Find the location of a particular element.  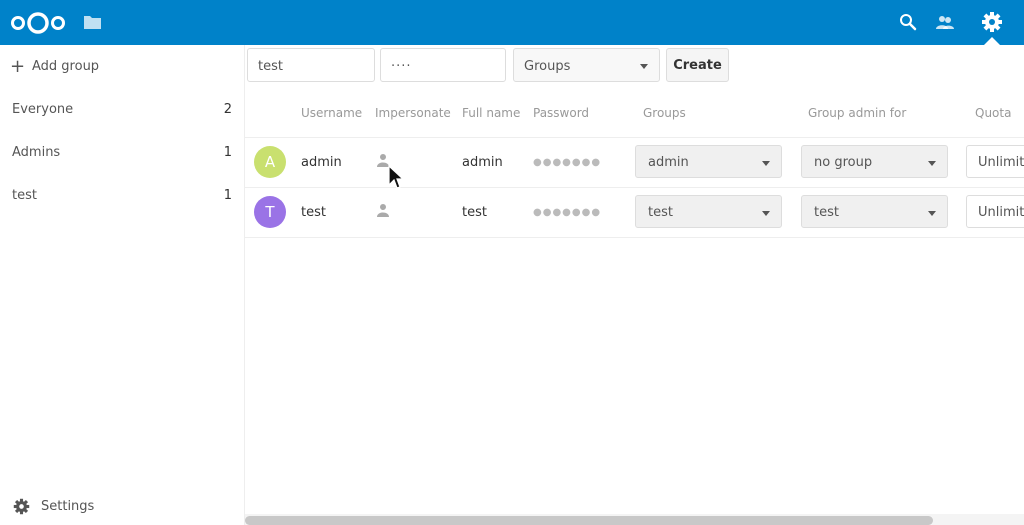

horizontal-scrollbar is located at coordinates (634, 519).